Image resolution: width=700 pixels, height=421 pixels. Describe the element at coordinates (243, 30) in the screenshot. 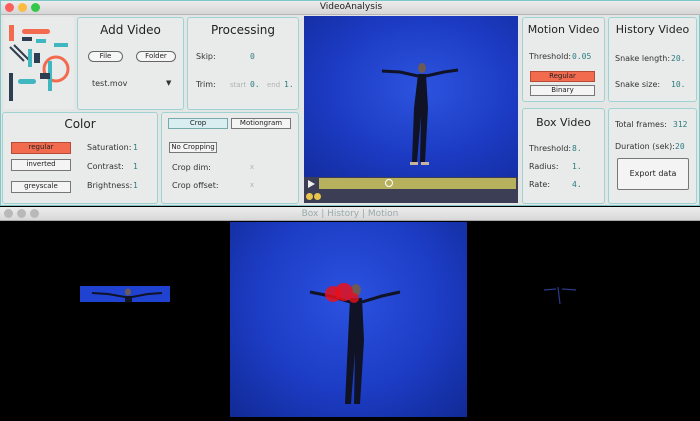

I see `processing-title: Processing` at that location.